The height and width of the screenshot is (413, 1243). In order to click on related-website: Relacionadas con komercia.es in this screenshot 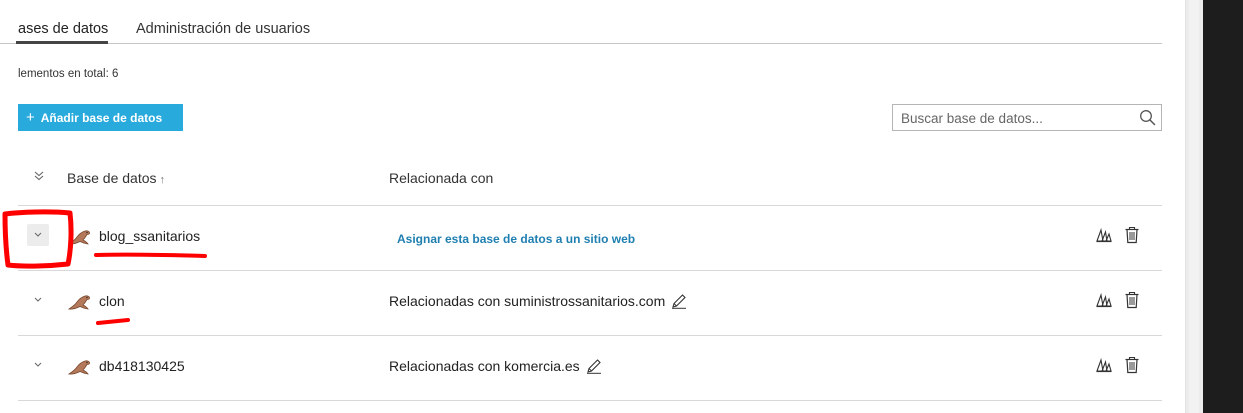, I will do `click(495, 366)`.